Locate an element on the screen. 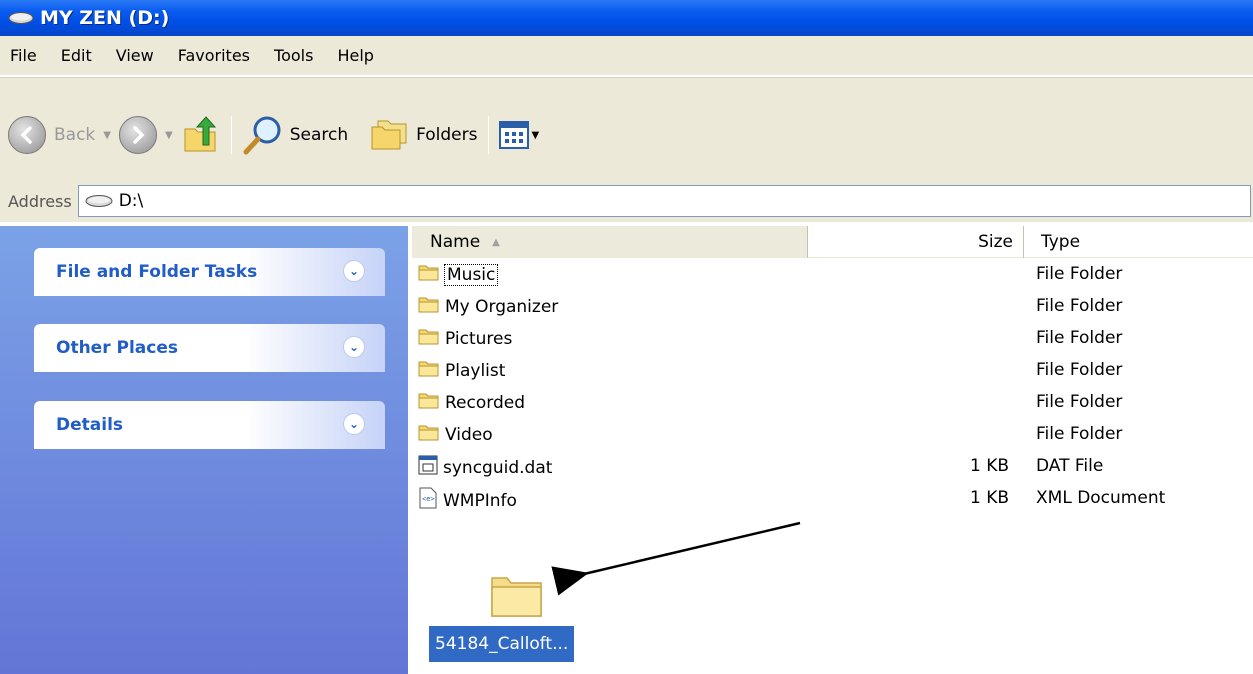 The image size is (1253, 674). menu-file: File is located at coordinates (23, 55).